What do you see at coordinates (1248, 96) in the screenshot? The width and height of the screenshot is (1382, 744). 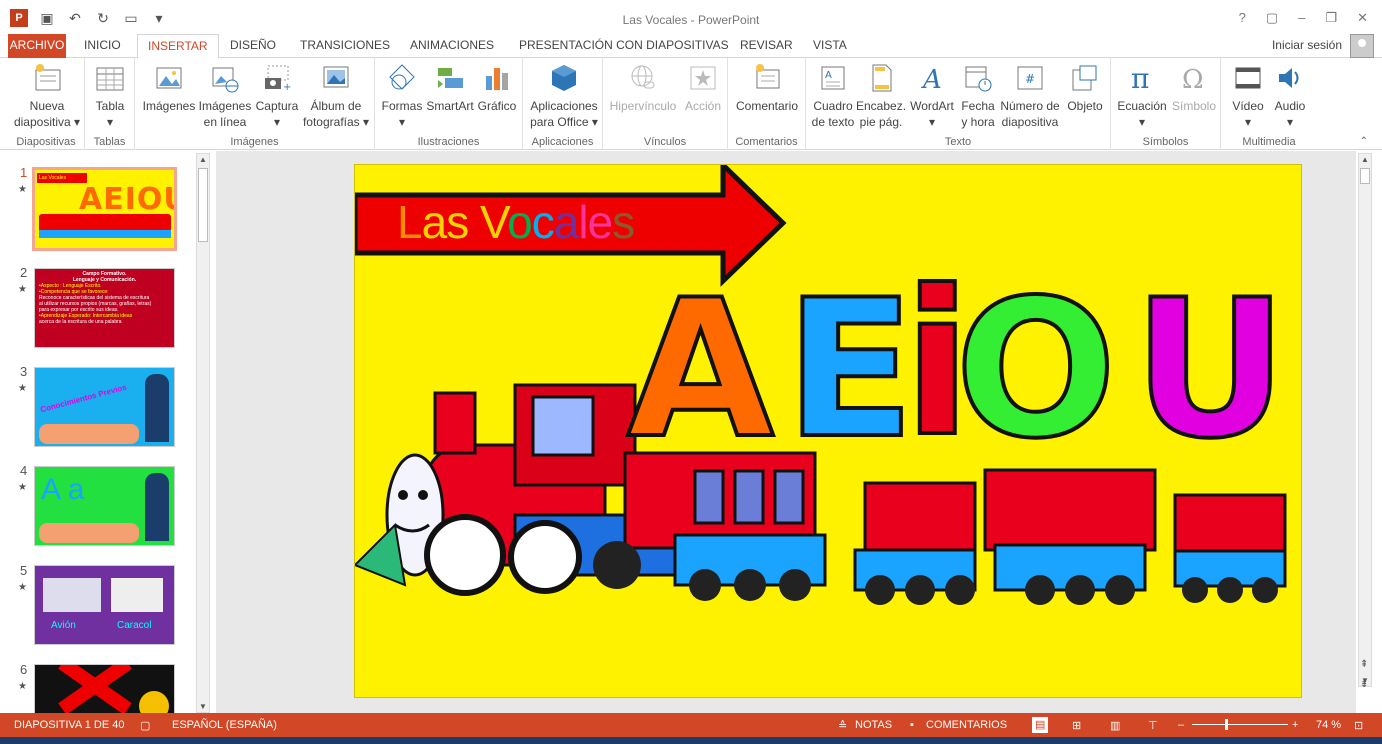 I see `video-button: Vídeo ▾` at bounding box center [1248, 96].